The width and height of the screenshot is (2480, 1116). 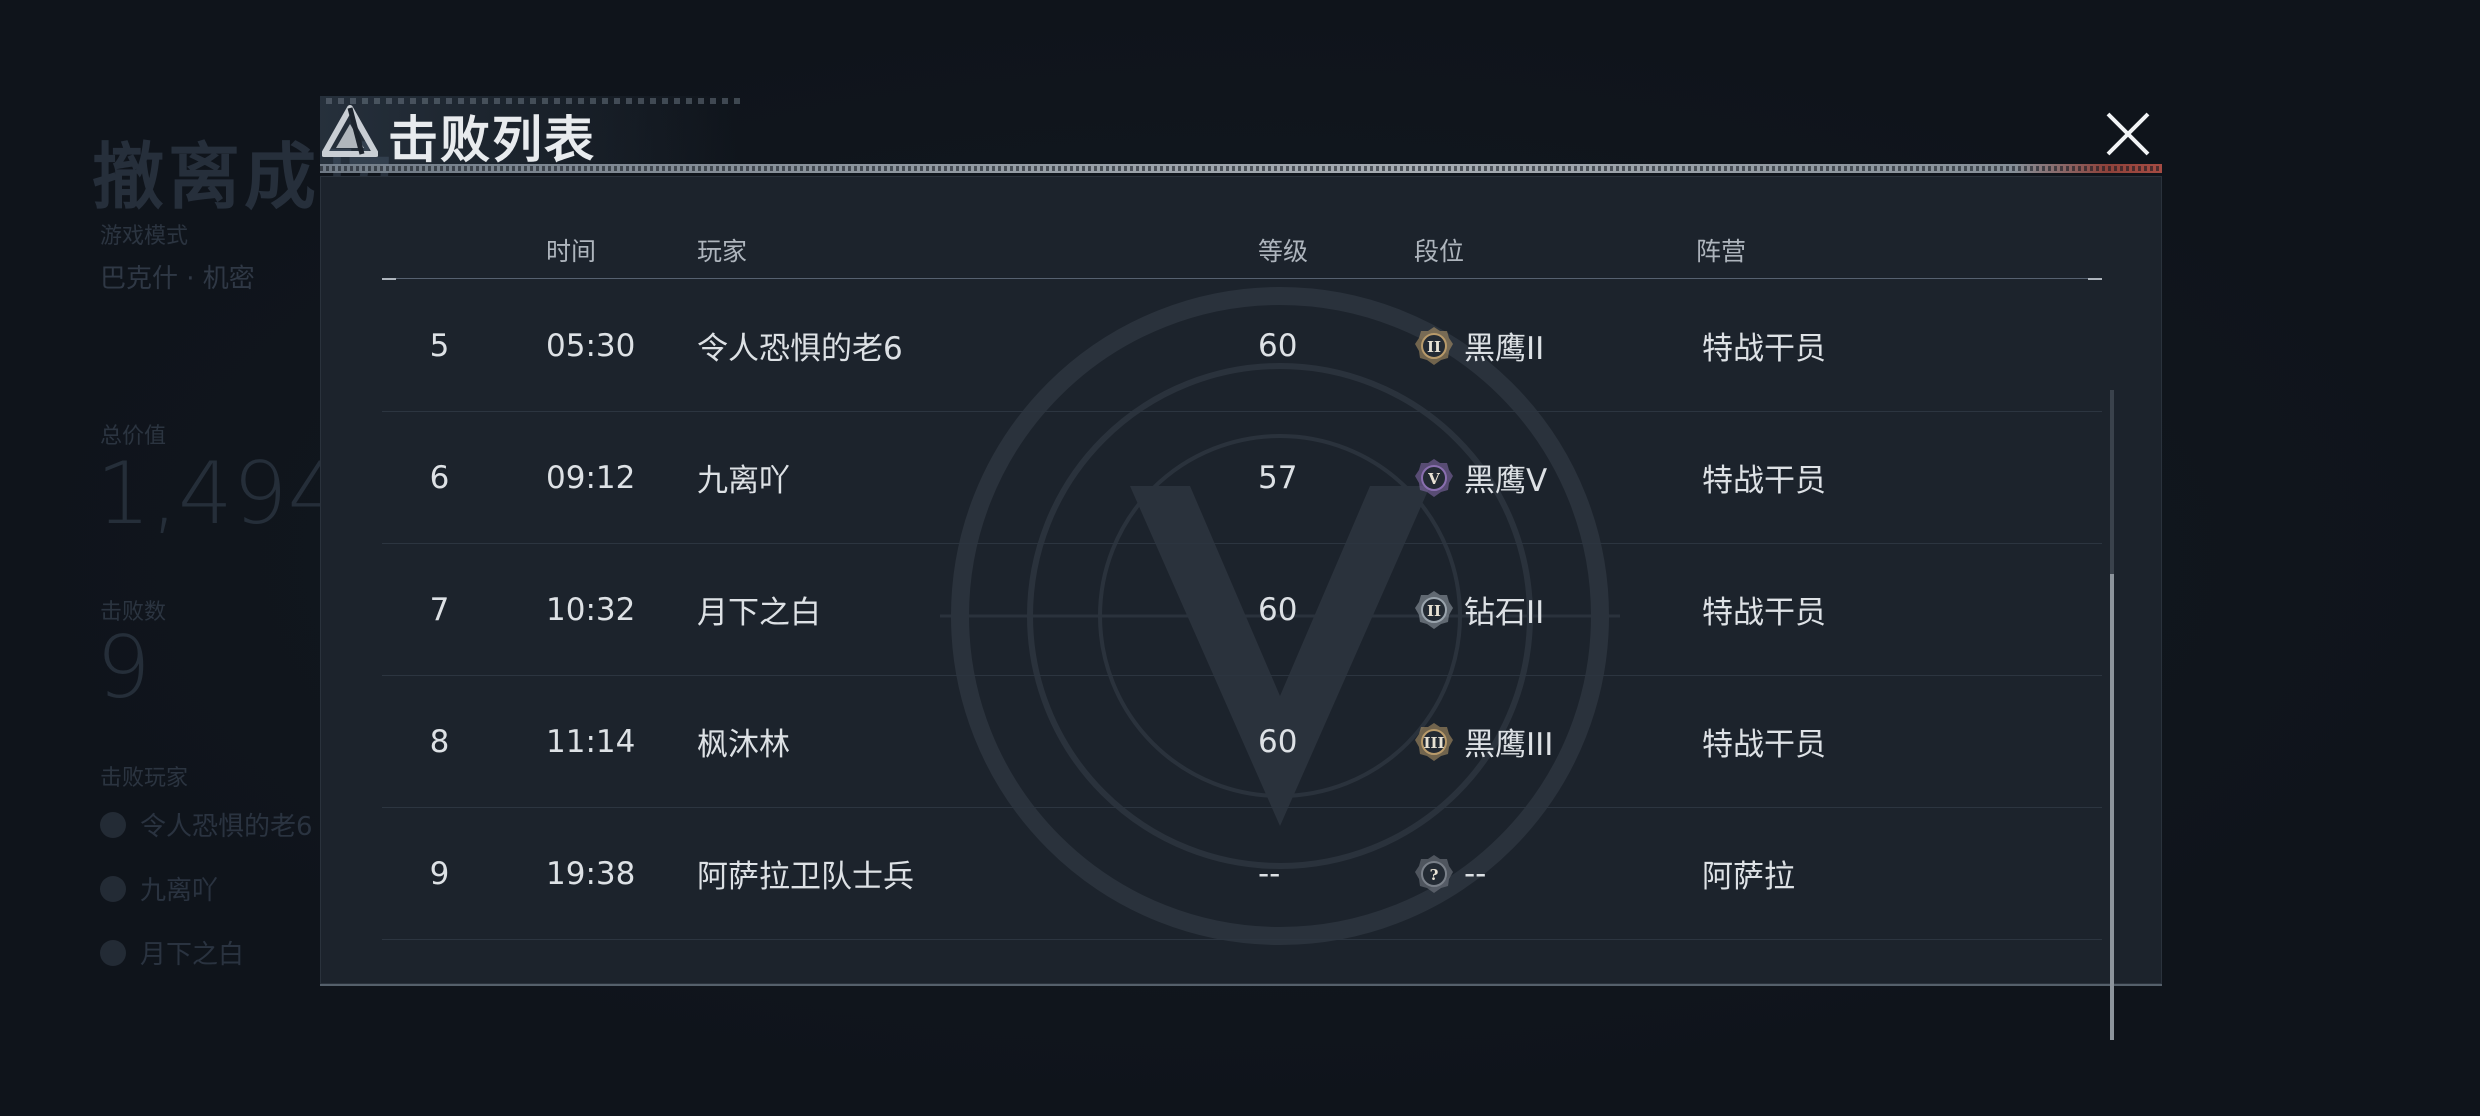 What do you see at coordinates (1242, 742) in the screenshot?
I see `table-row: 8 11:14 枫沐林 60 III 黑鹰III 特战干员` at bounding box center [1242, 742].